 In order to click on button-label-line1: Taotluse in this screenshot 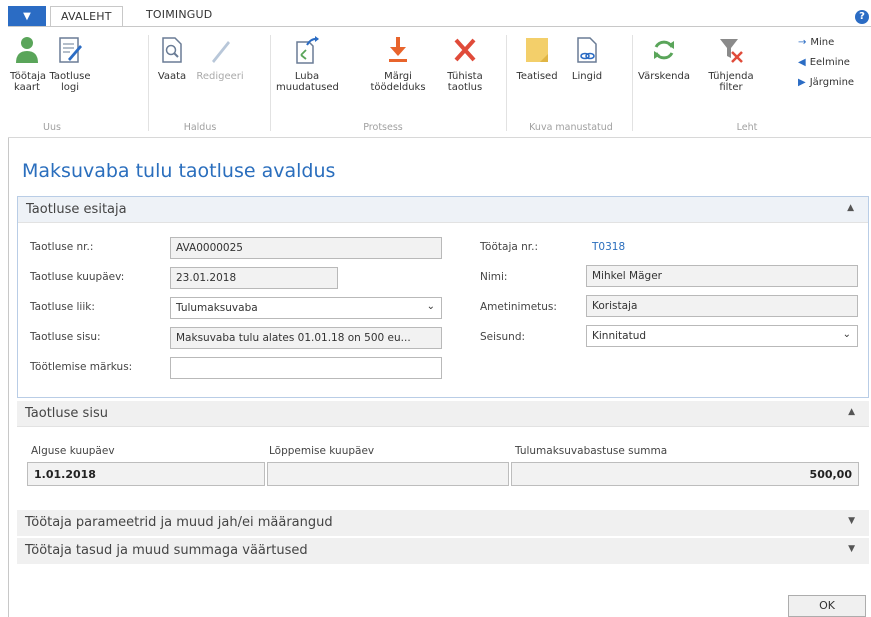, I will do `click(70, 76)`.